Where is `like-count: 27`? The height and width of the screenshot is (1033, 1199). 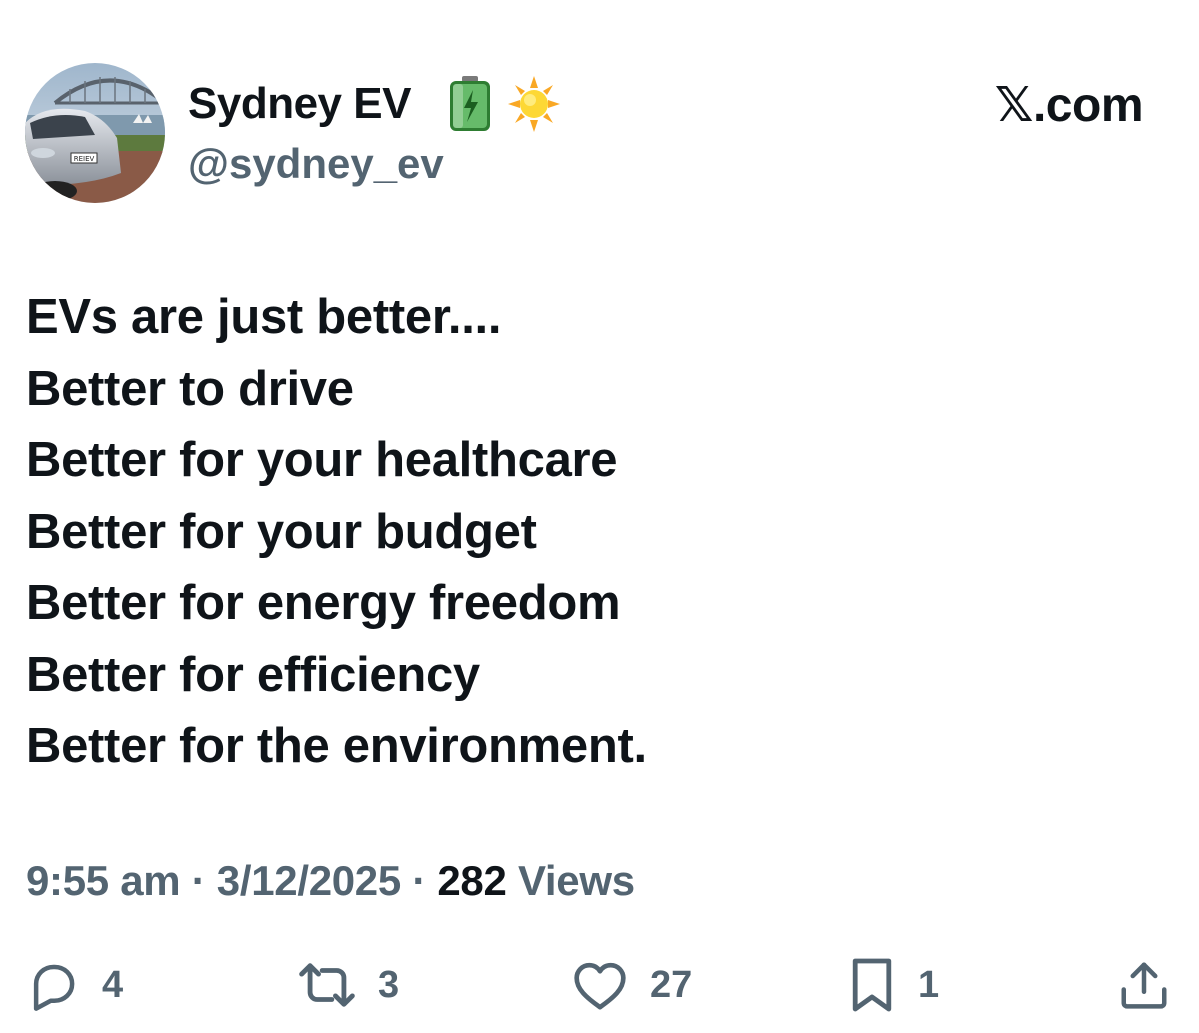
like-count: 27 is located at coordinates (671, 985).